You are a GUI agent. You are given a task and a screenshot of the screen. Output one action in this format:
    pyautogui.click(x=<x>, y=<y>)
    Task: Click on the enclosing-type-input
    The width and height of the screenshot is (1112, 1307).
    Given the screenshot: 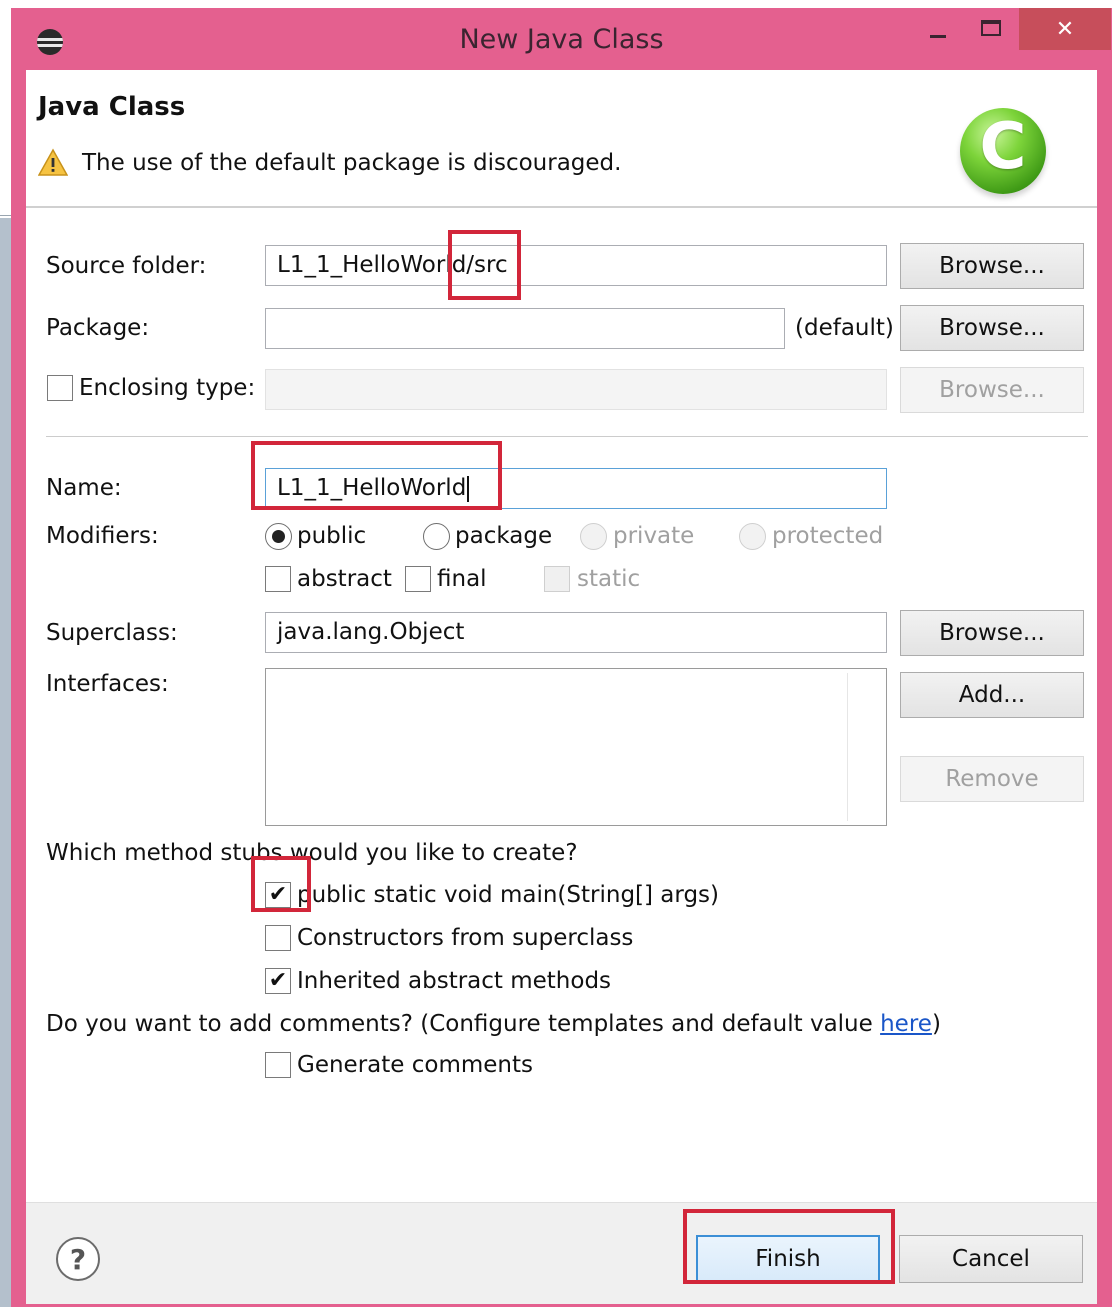 What is the action you would take?
    pyautogui.click(x=576, y=389)
    